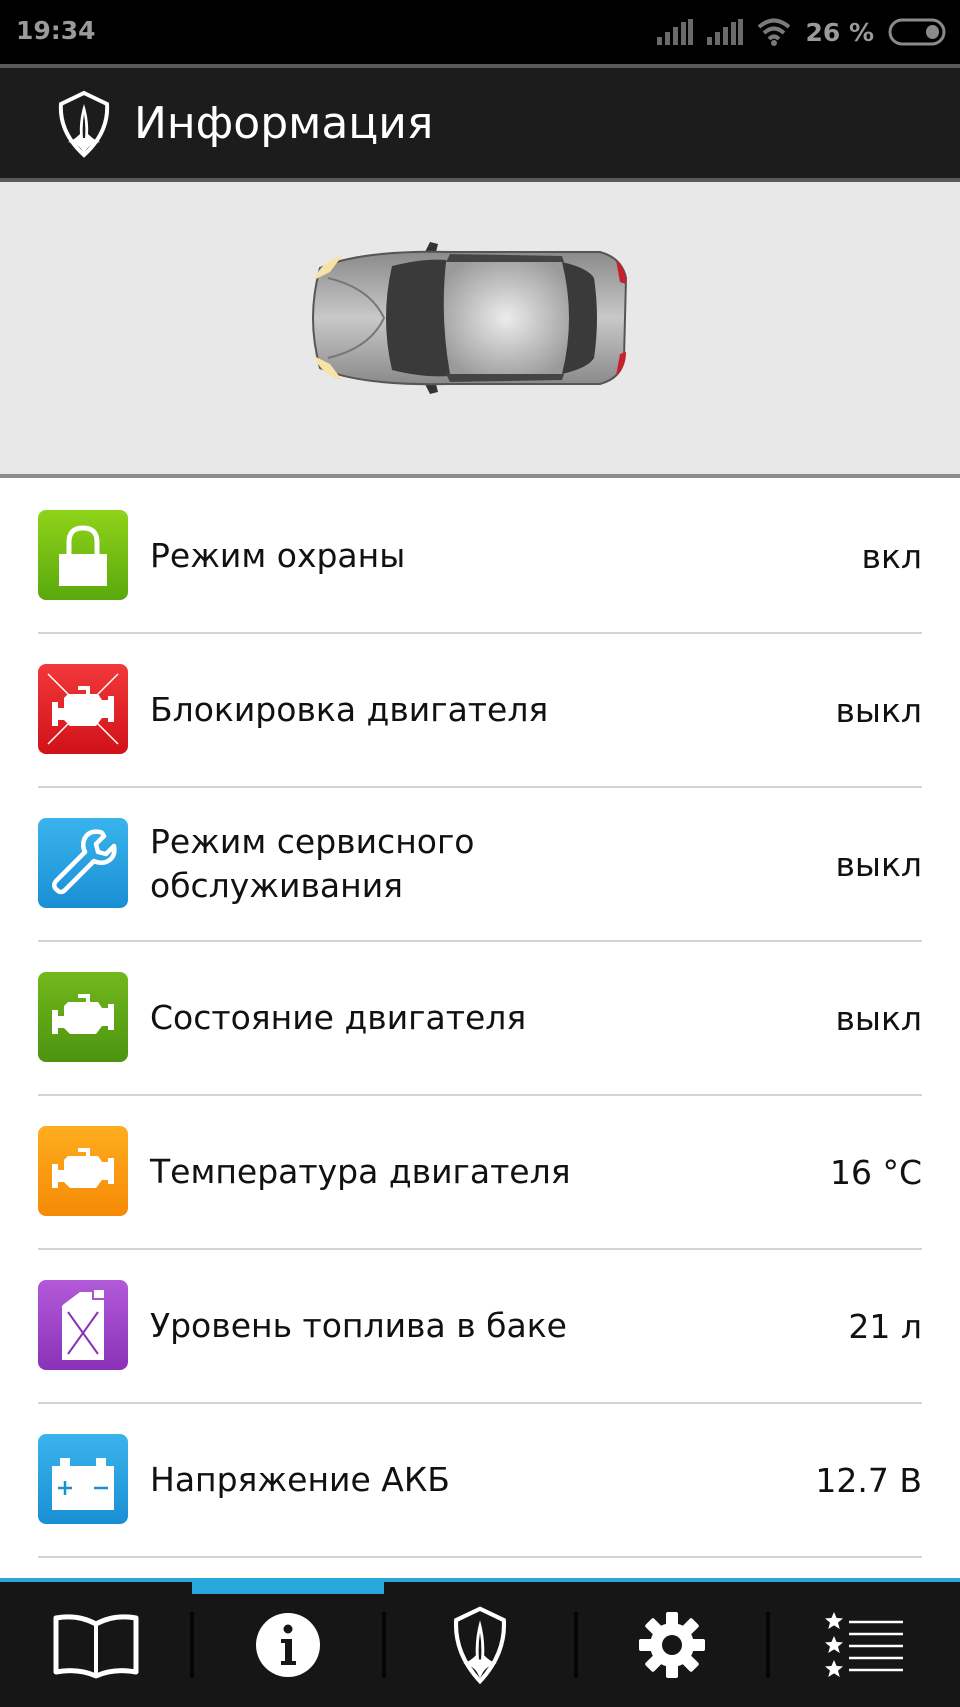  I want to click on wrench-icon, so click(83, 863).